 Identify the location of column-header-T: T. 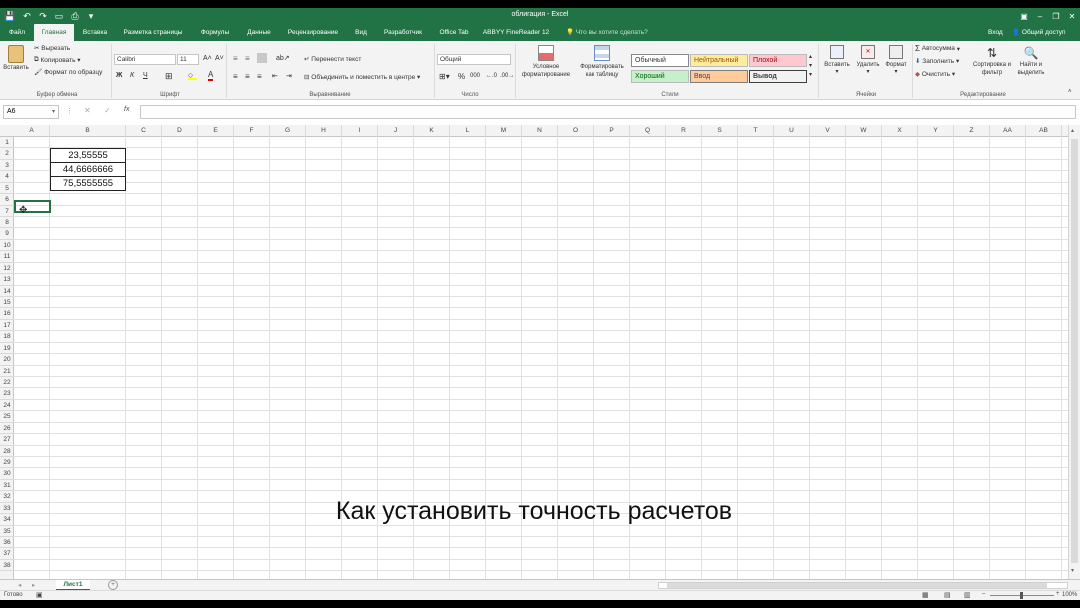
(756, 131).